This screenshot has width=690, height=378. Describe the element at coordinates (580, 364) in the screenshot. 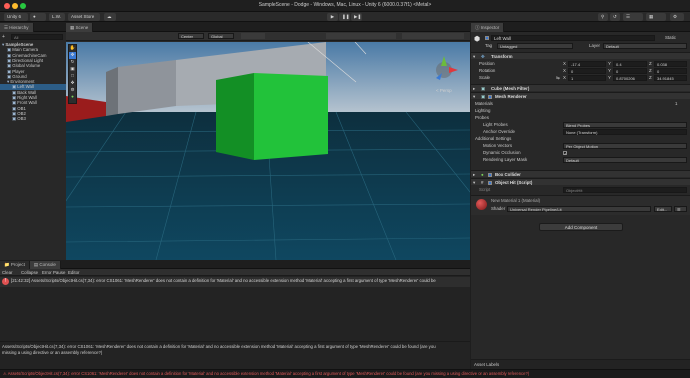

I see `asset-labels-bar: Asset Labels` at that location.